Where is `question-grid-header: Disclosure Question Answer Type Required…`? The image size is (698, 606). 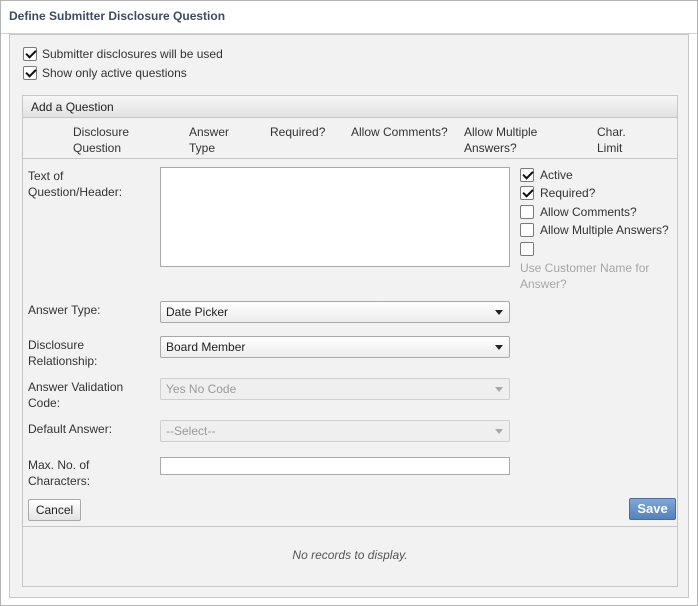 question-grid-header: Disclosure Question Answer Type Required… is located at coordinates (350, 139).